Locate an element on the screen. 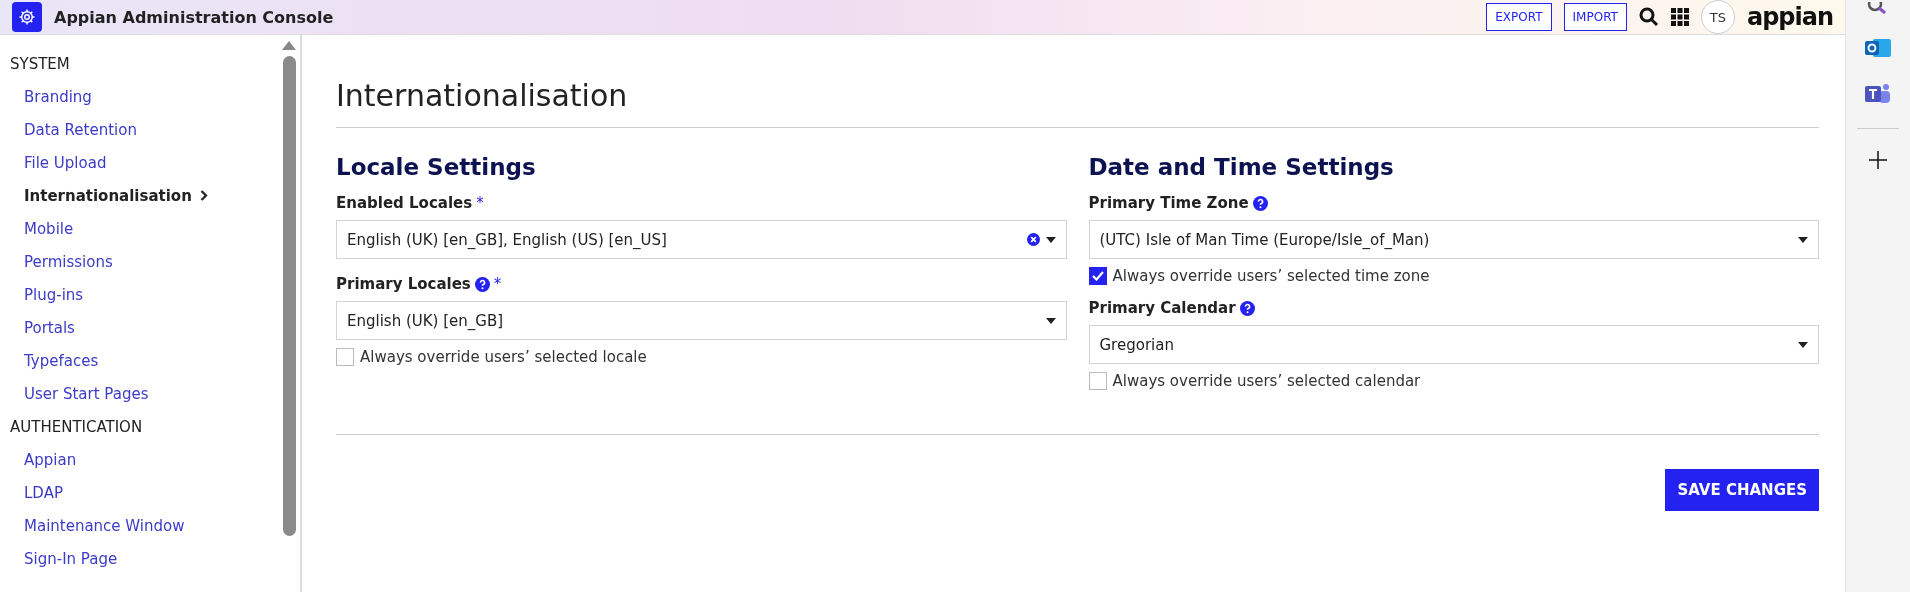 Image resolution: width=1910 pixels, height=592 pixels. section-heading: Locale Settings is located at coordinates (436, 167).